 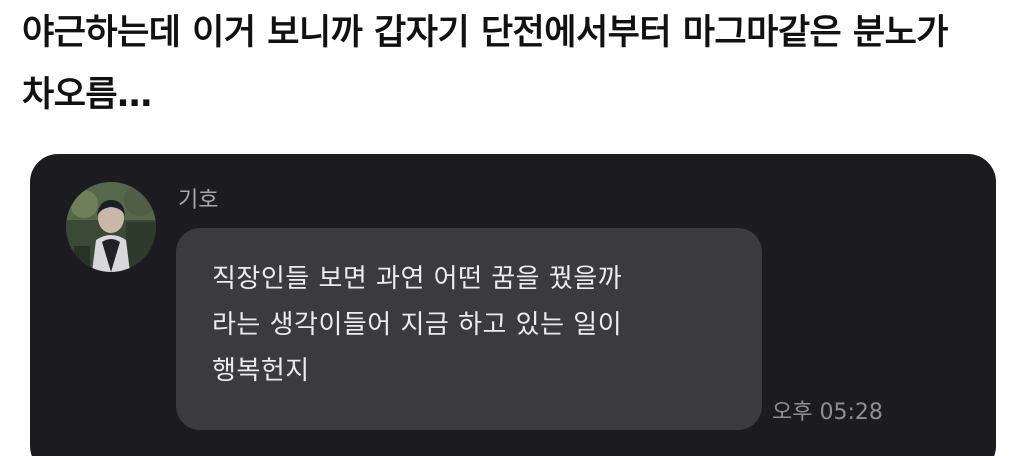 What do you see at coordinates (198, 200) in the screenshot?
I see `sender-name: 기호` at bounding box center [198, 200].